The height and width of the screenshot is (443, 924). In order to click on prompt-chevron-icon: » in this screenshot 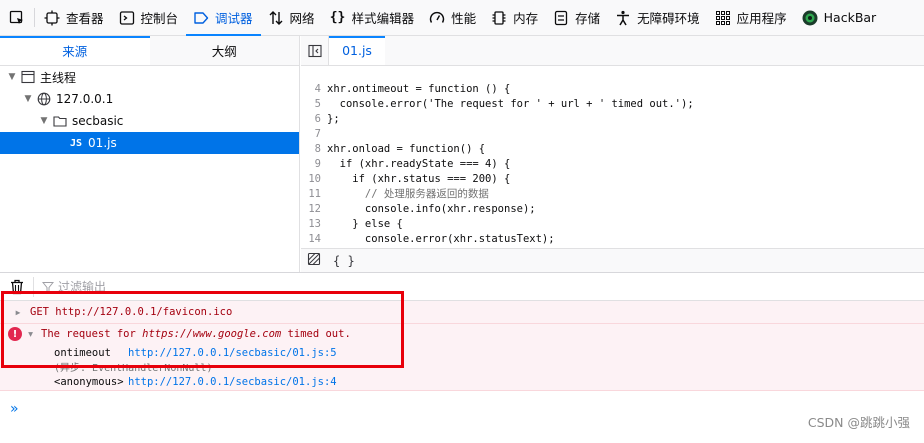, I will do `click(14, 409)`.